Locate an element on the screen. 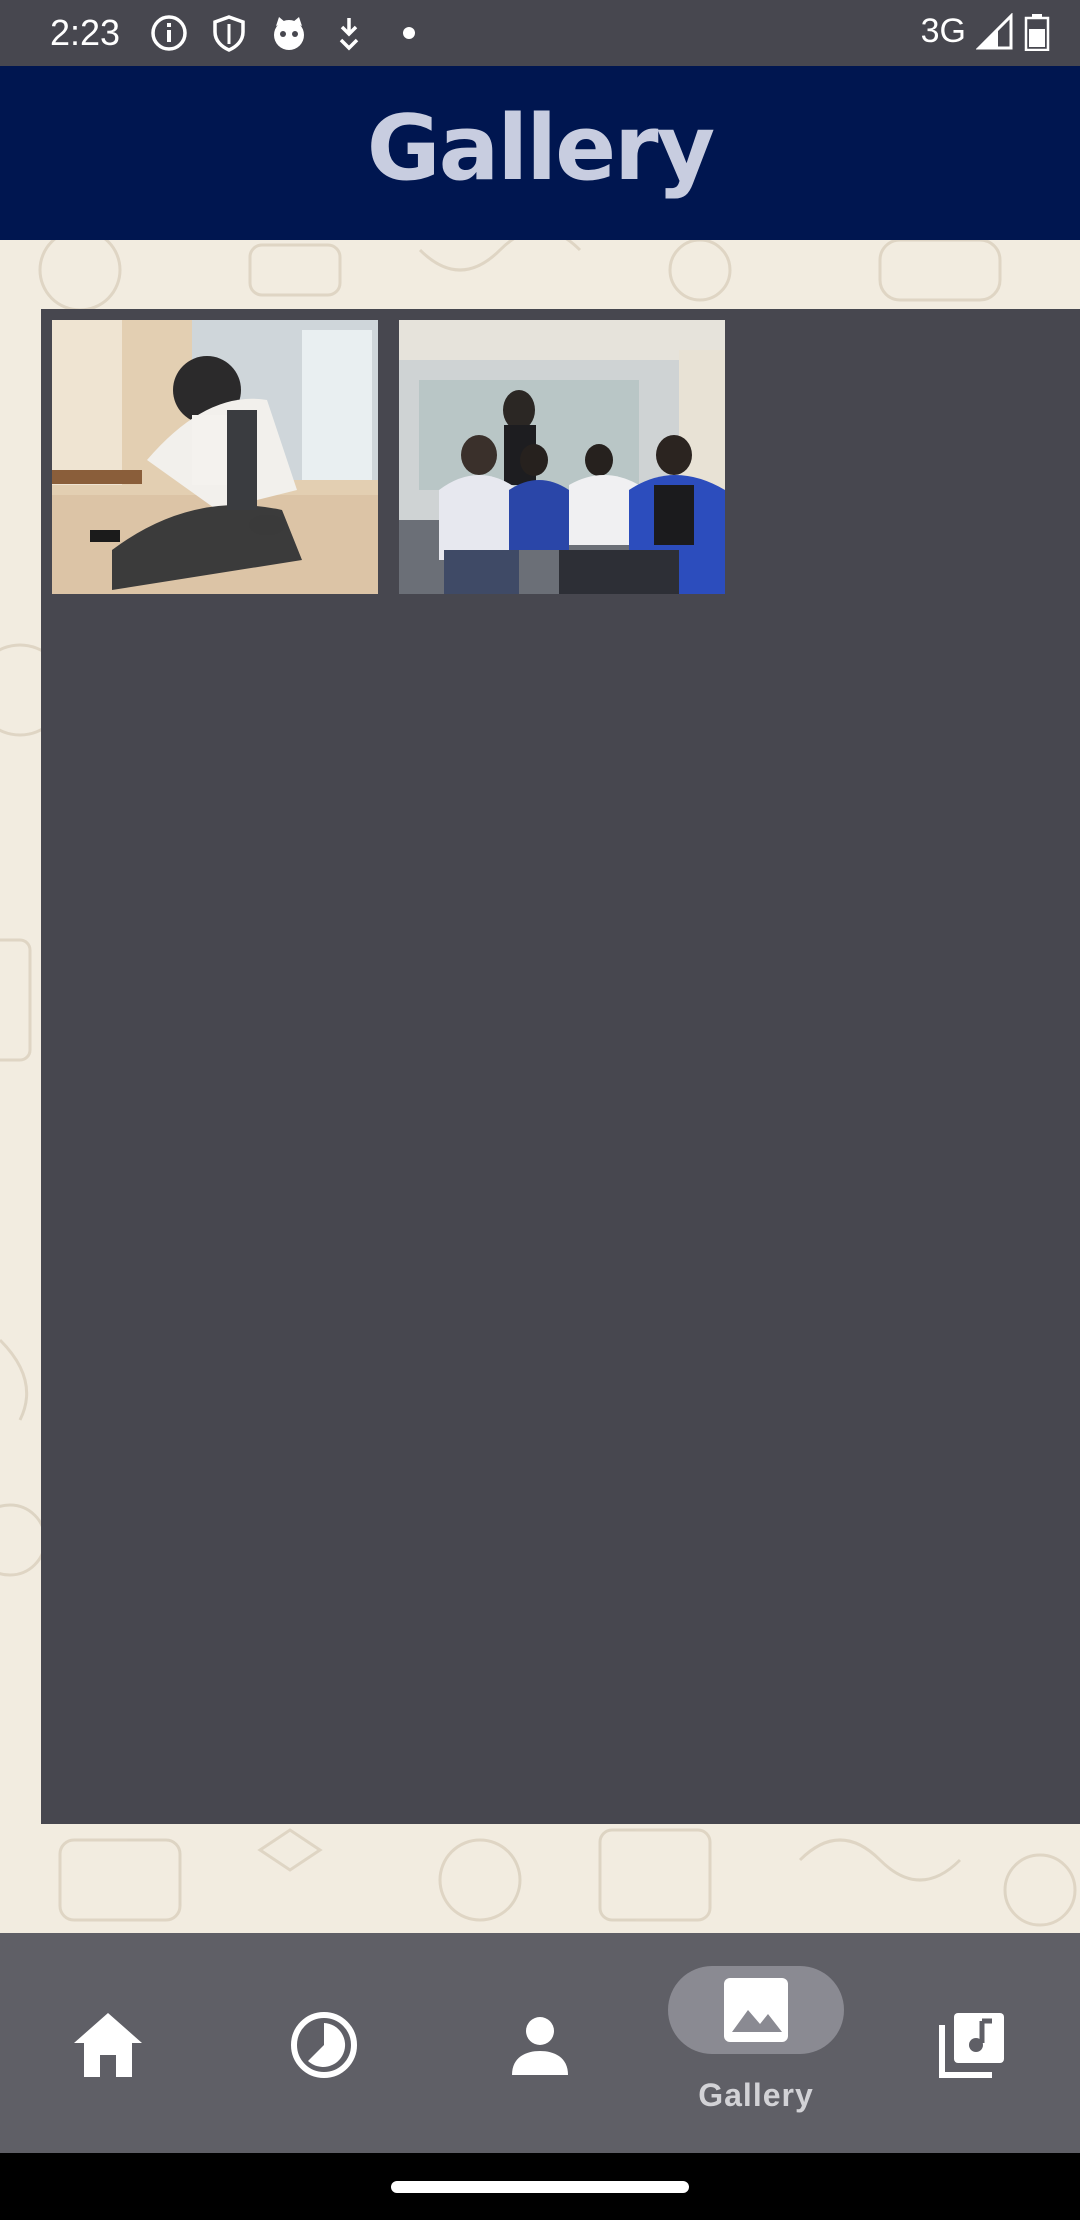 The height and width of the screenshot is (2220, 1080). shield-icon is located at coordinates (229, 33).